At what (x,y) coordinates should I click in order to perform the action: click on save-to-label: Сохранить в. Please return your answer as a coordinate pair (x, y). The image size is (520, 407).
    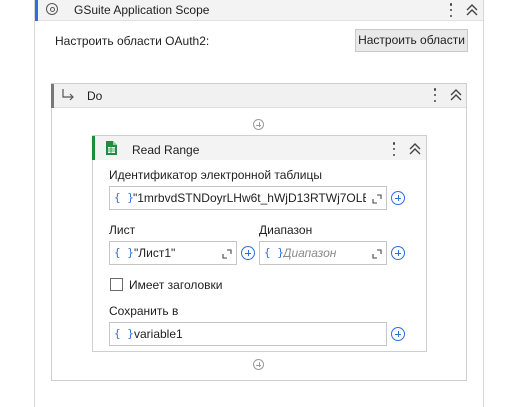
    Looking at the image, I should click on (144, 311).